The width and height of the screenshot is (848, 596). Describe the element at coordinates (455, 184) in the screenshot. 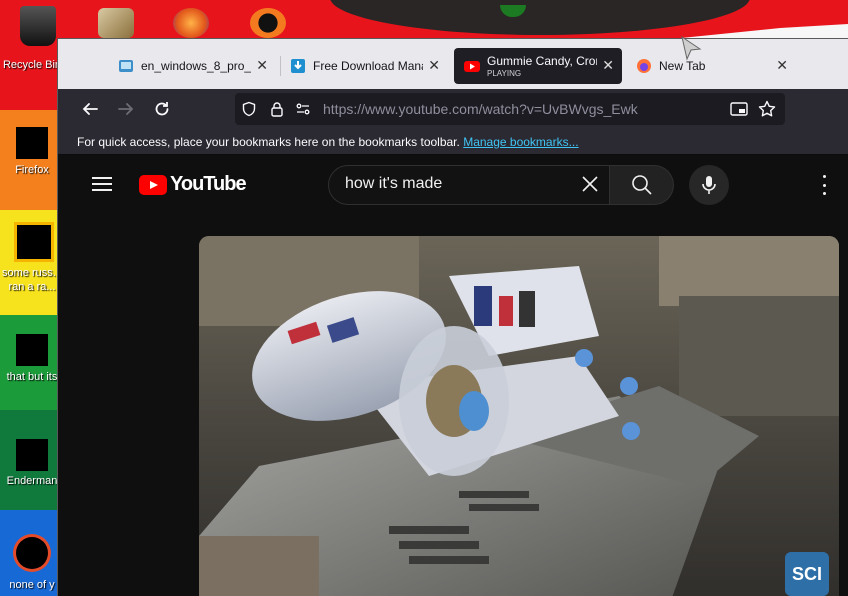

I see `search-input` at that location.